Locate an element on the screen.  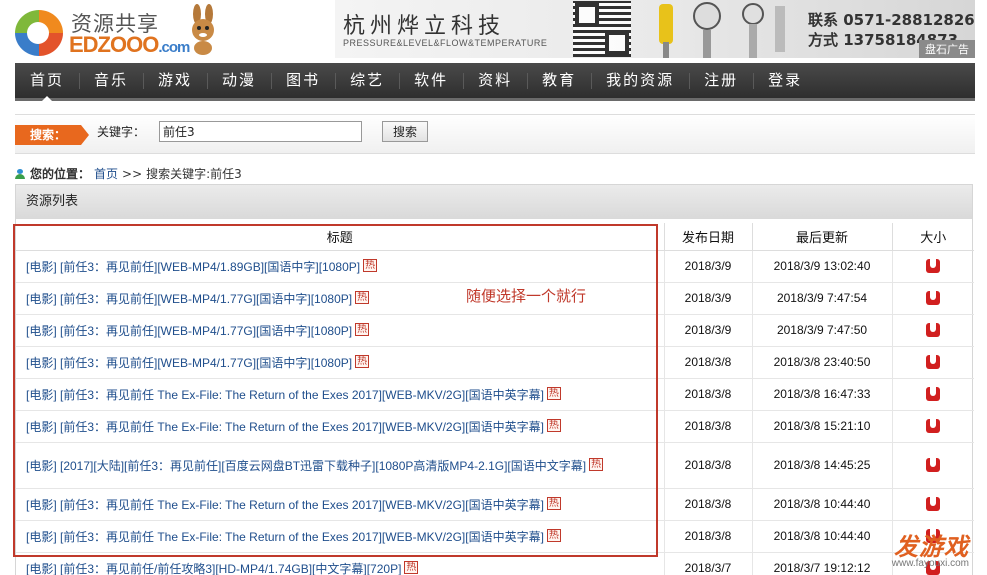
watermark-main: 发游戏 is located at coordinates (931, 547).